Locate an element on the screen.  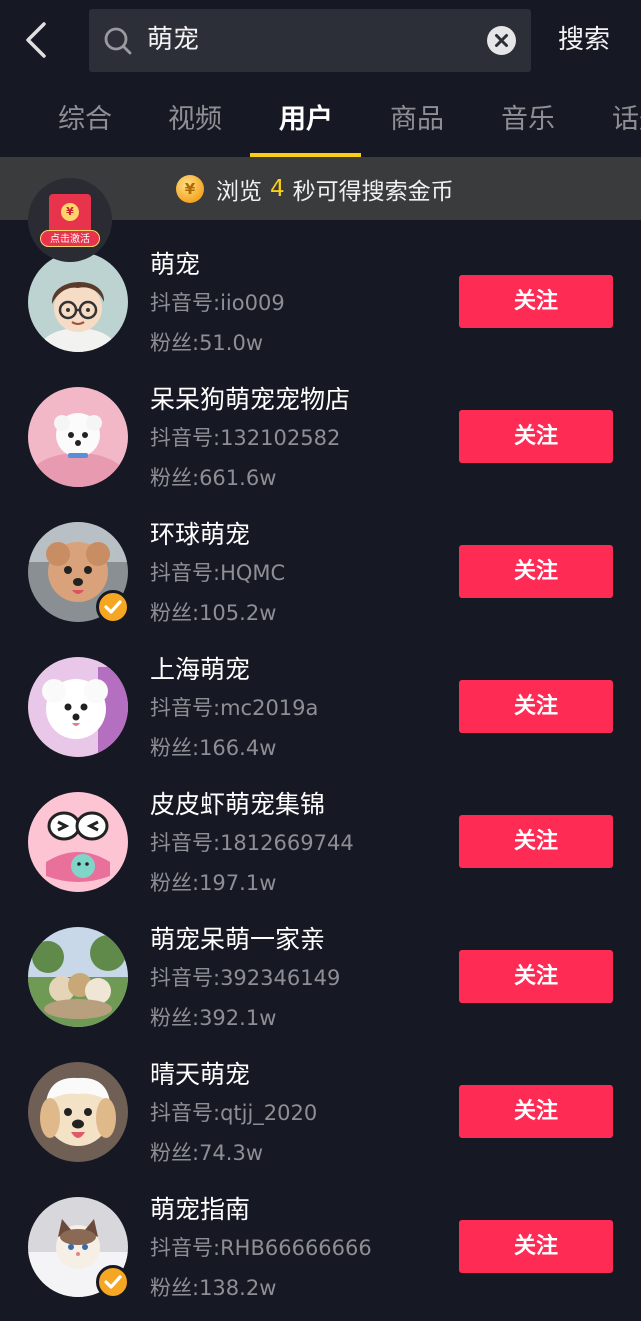
user-name: 晴天萌宠 is located at coordinates (200, 1074).